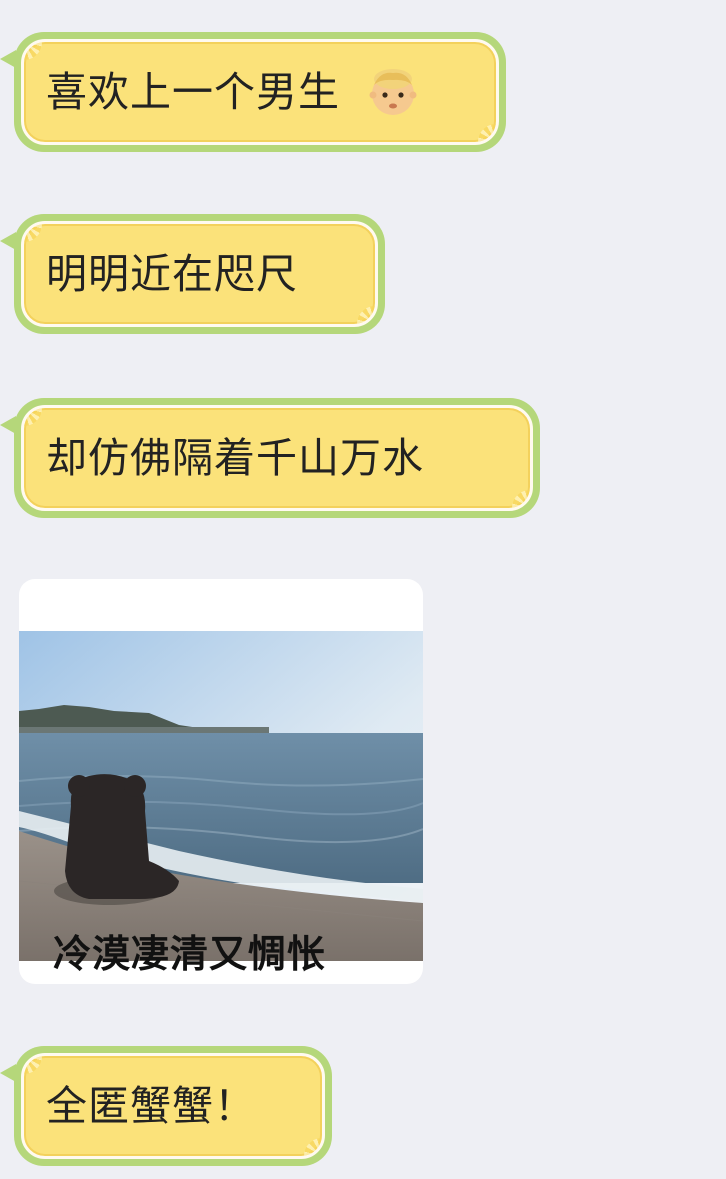  I want to click on message-text: 却仿佛隔着千山万水, so click(235, 457).